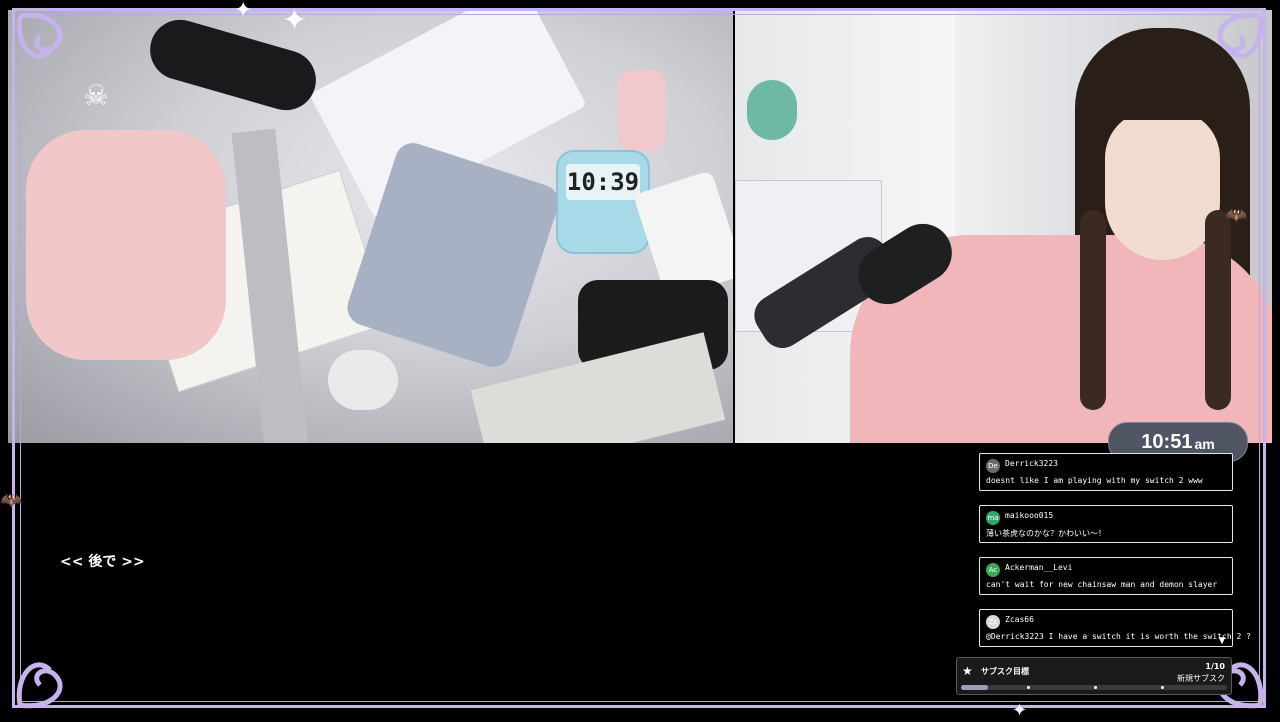 Image resolution: width=1280 pixels, height=722 pixels. I want to click on subgoal-progress-fill, so click(974, 687).